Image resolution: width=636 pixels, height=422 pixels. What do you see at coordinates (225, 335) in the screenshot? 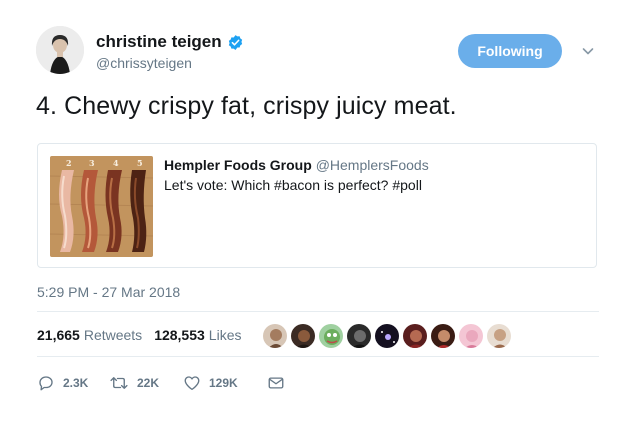
I see `likes-label: Likes` at bounding box center [225, 335].